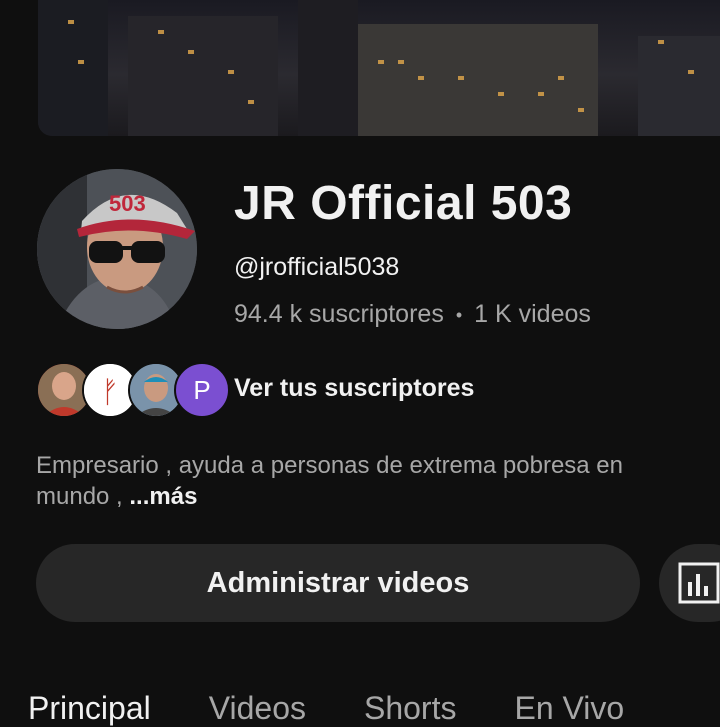  What do you see at coordinates (163, 496) in the screenshot?
I see `more-link: ...más` at bounding box center [163, 496].